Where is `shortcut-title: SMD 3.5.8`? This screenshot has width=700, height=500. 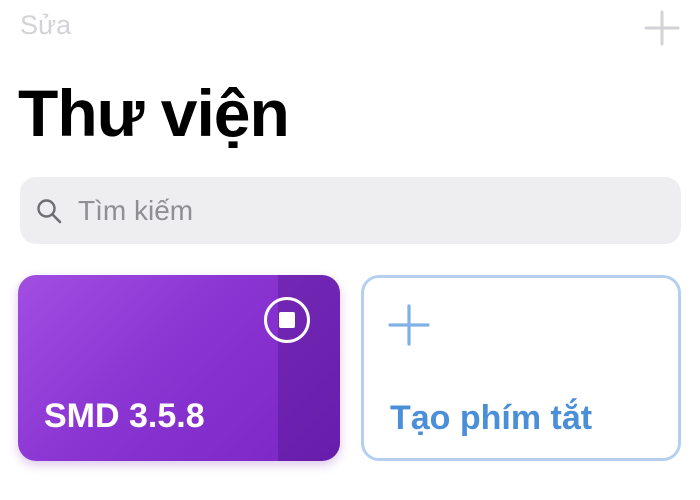
shortcut-title: SMD 3.5.8 is located at coordinates (124, 416).